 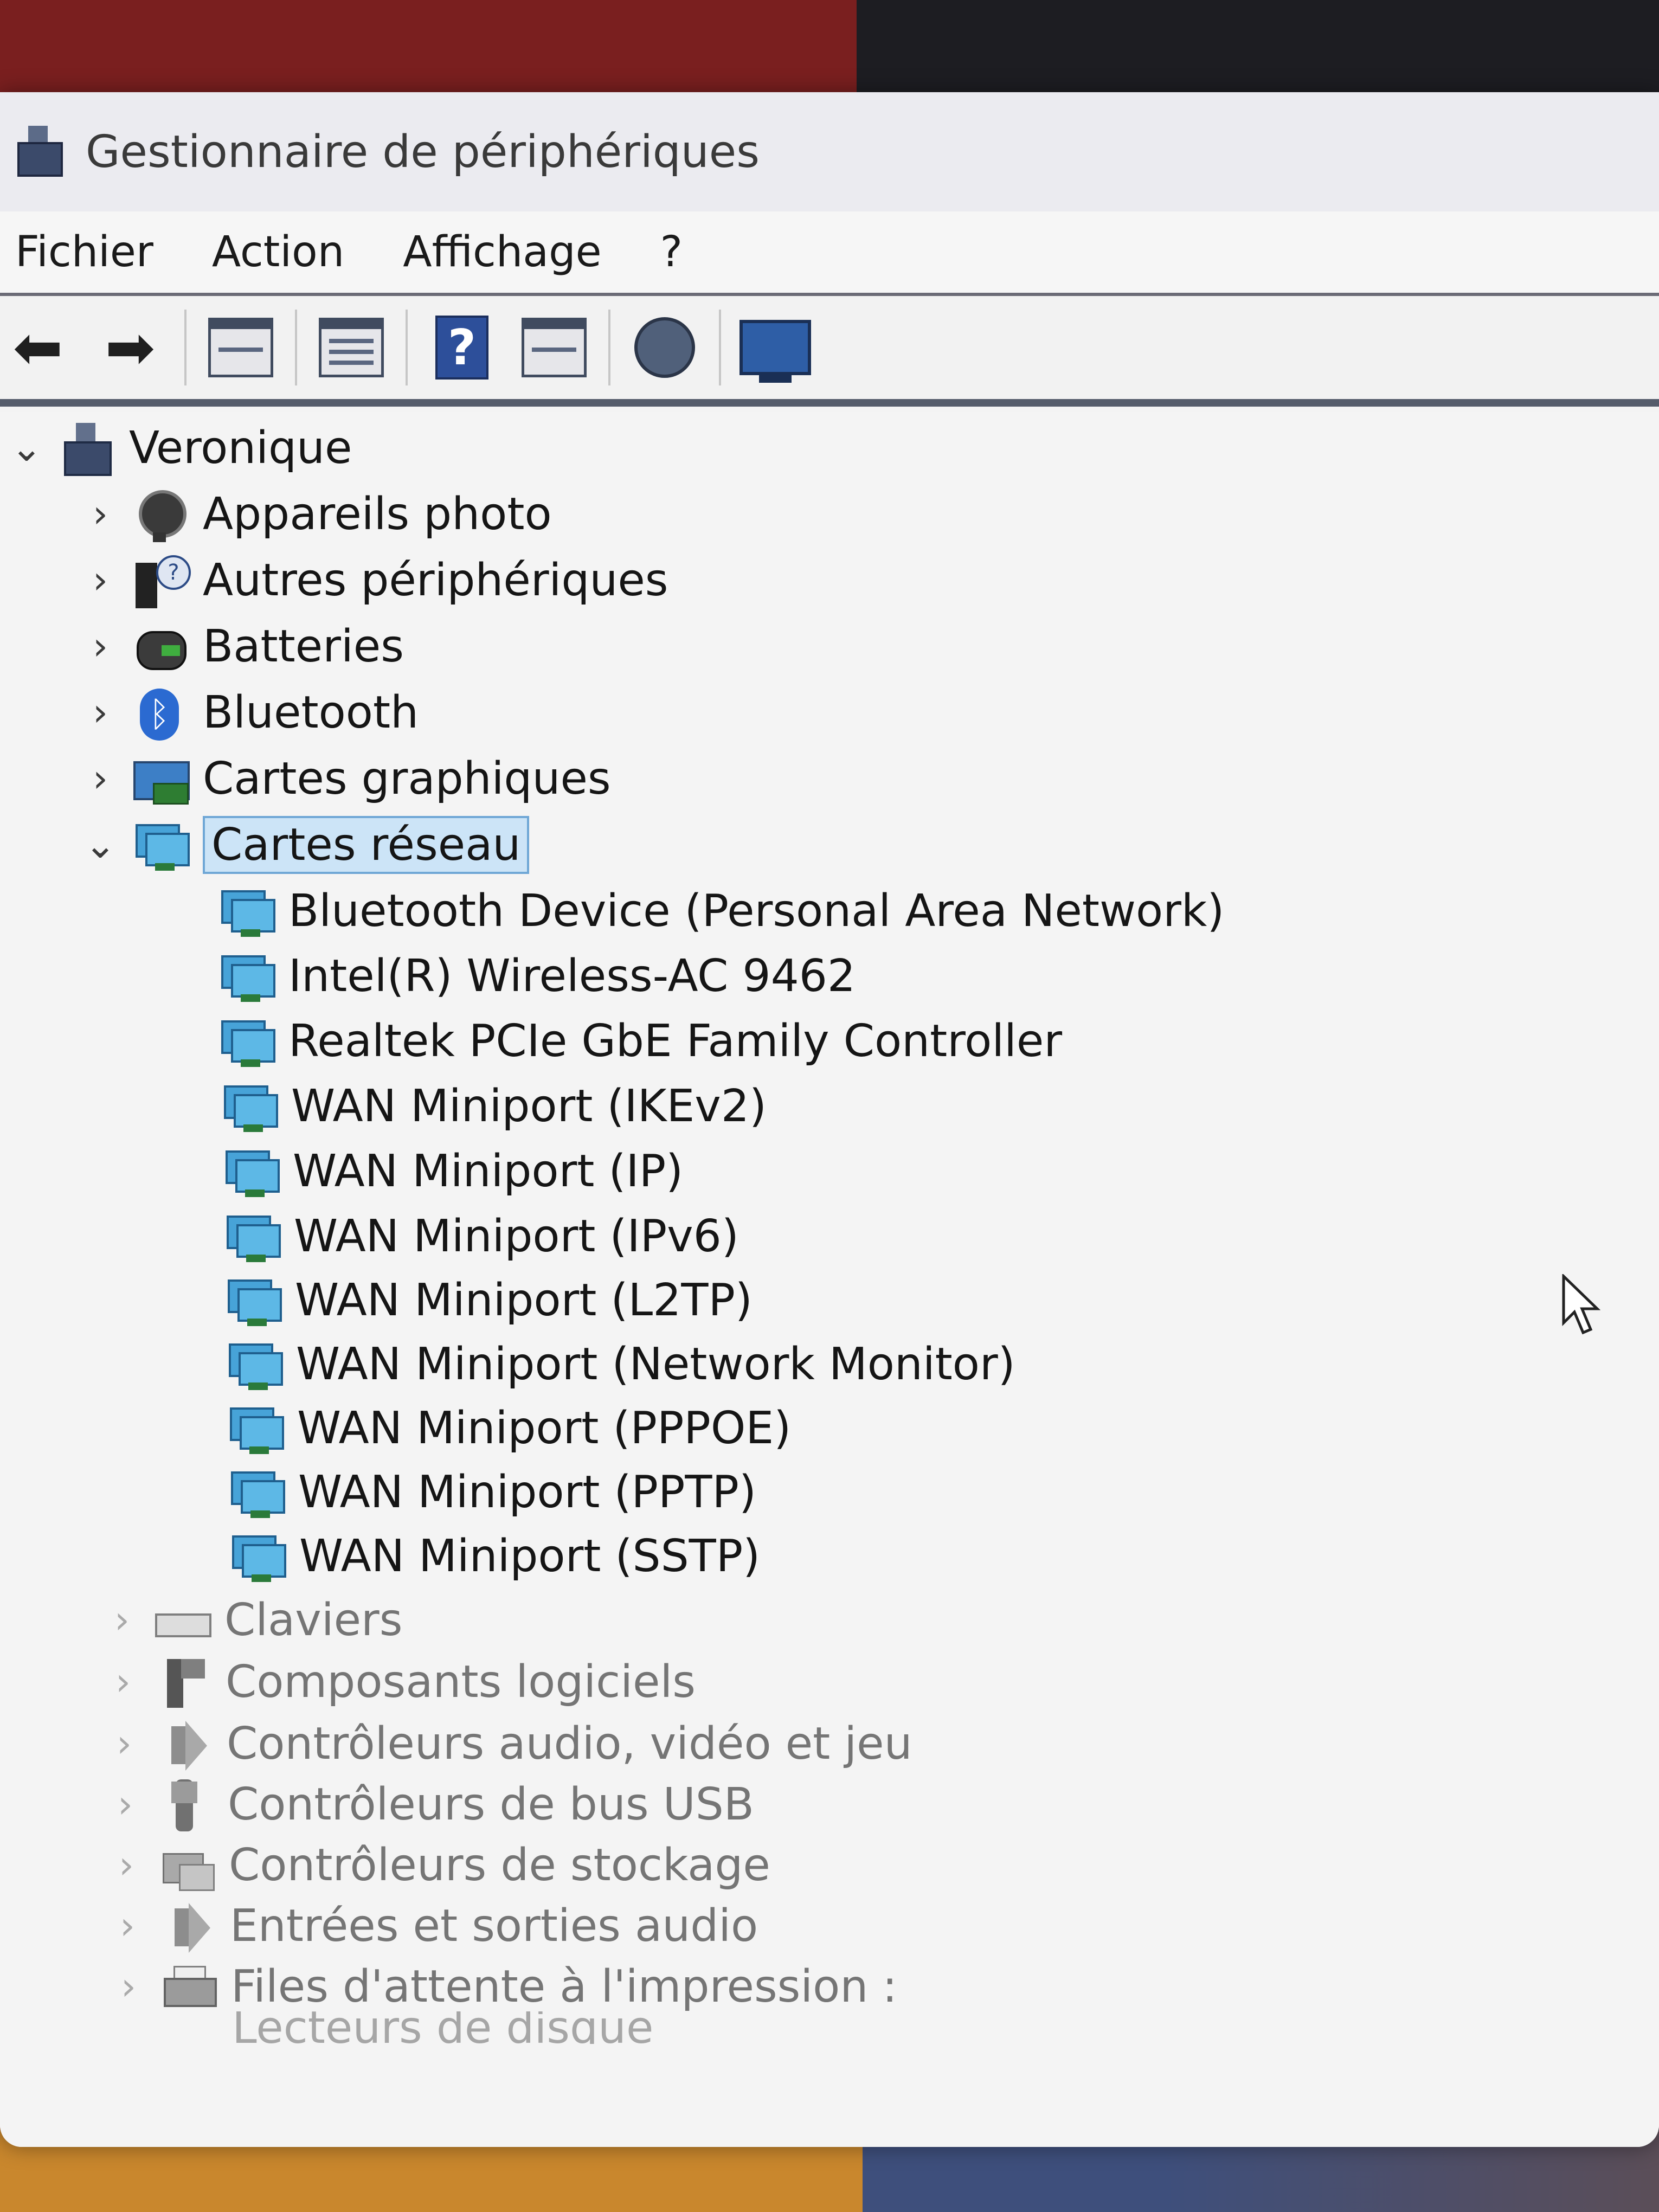 I want to click on tree-item-cartes-reseau: ⌄ Cartes réseau, so click(x=305, y=844).